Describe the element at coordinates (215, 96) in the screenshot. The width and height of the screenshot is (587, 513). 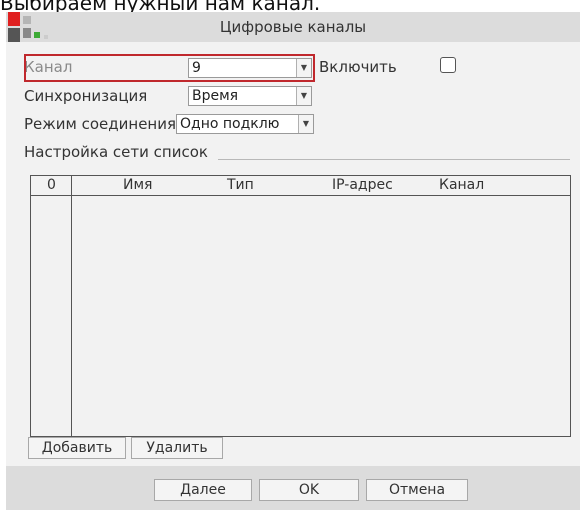
I see `sync-value: Время` at that location.